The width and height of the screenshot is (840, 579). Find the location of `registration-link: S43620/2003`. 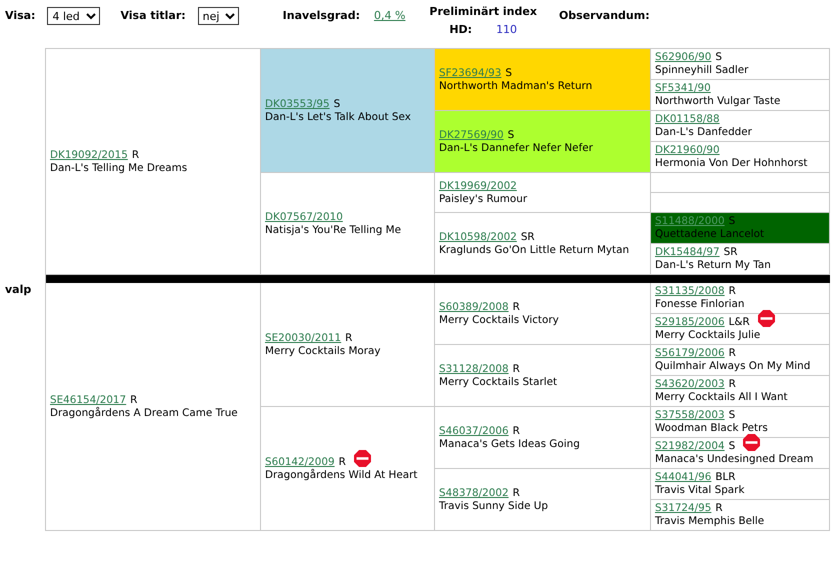

registration-link: S43620/2003 is located at coordinates (690, 384).